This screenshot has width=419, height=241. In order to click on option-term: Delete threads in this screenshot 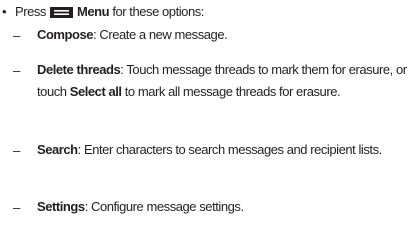, I will do `click(79, 69)`.